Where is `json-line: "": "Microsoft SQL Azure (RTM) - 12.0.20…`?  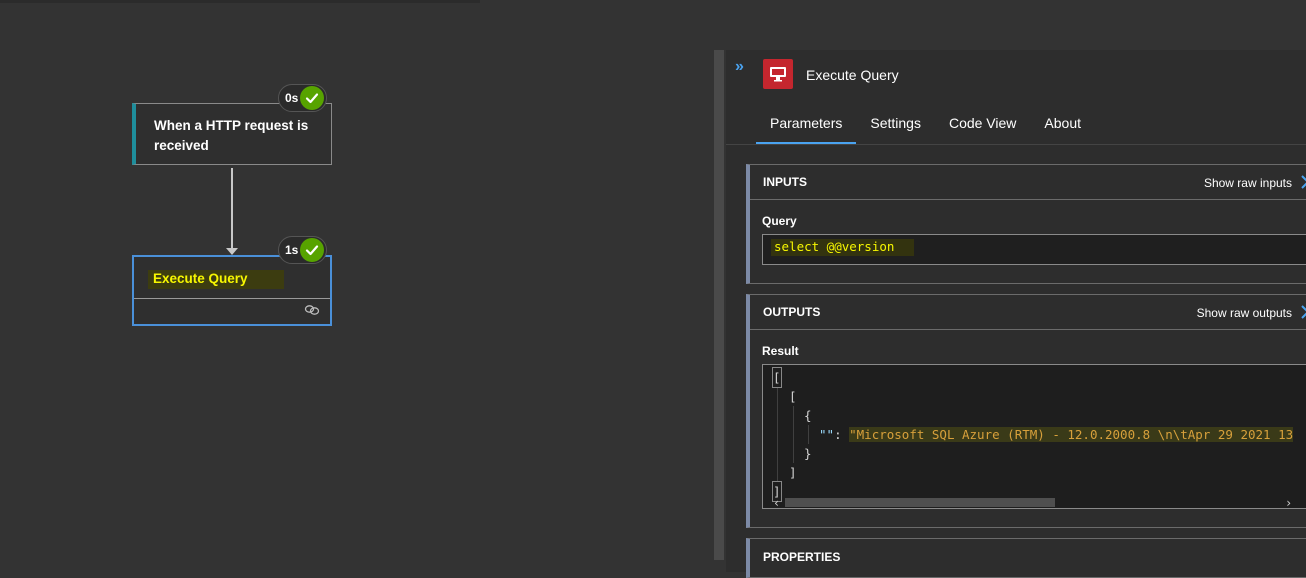 json-line: "": "Microsoft SQL Azure (RTM) - 12.0.20… is located at coordinates (1056, 434).